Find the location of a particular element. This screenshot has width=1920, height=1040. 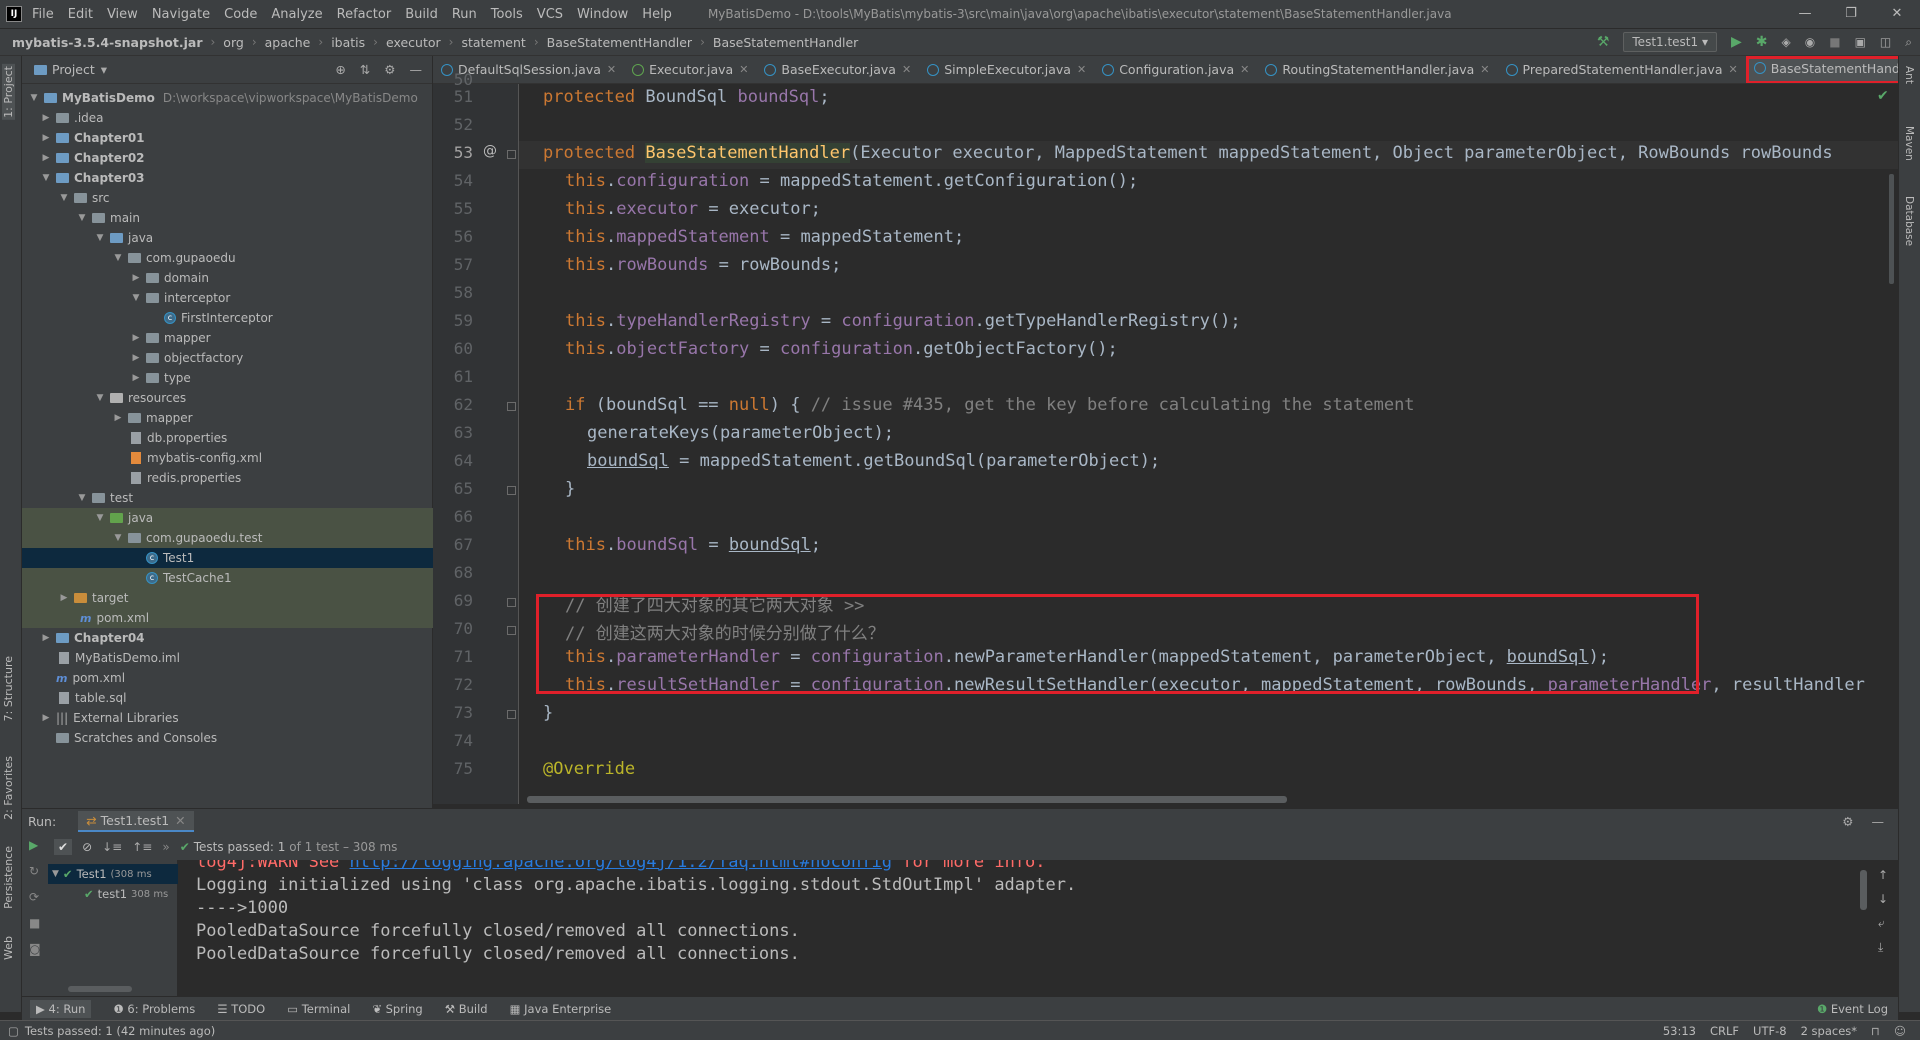

tab-routingstatementhandler: RoutingStatementHandler.java ✕ is located at coordinates (1377, 69).